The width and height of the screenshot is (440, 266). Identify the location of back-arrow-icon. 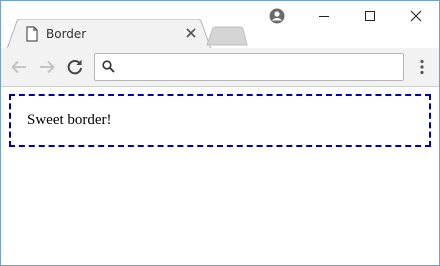
(19, 67).